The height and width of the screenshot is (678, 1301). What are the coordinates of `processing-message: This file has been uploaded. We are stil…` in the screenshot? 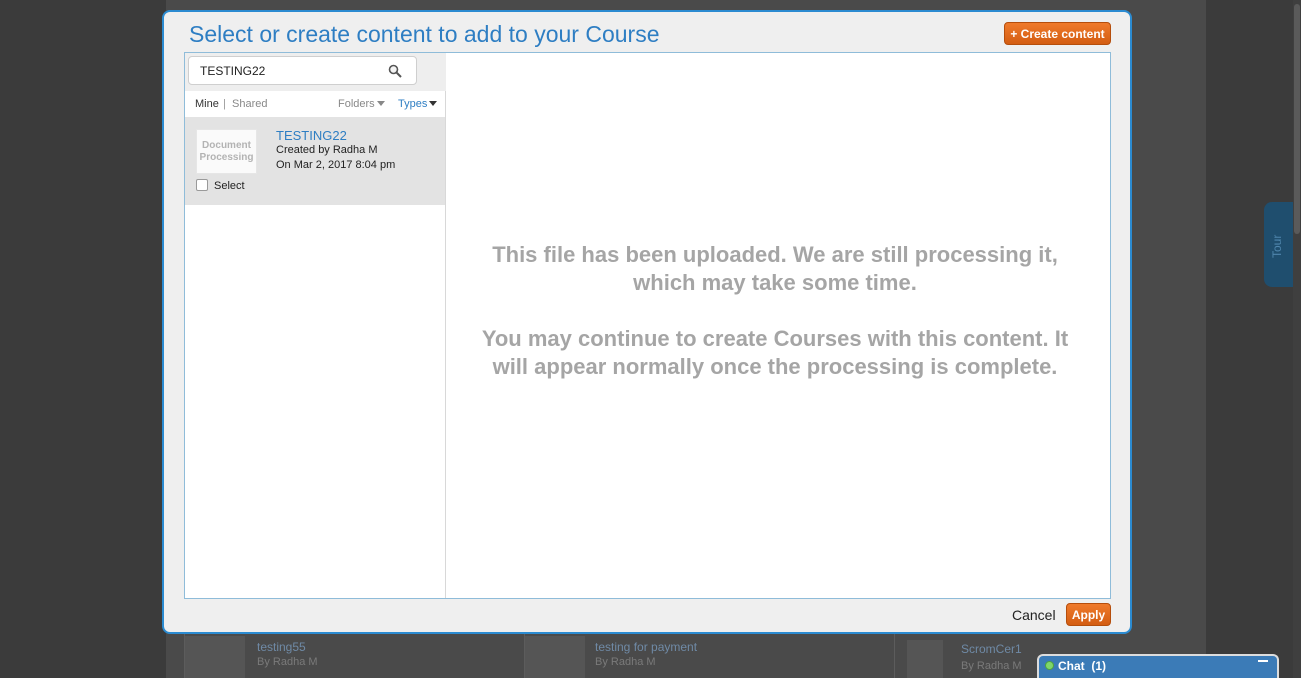 It's located at (775, 311).